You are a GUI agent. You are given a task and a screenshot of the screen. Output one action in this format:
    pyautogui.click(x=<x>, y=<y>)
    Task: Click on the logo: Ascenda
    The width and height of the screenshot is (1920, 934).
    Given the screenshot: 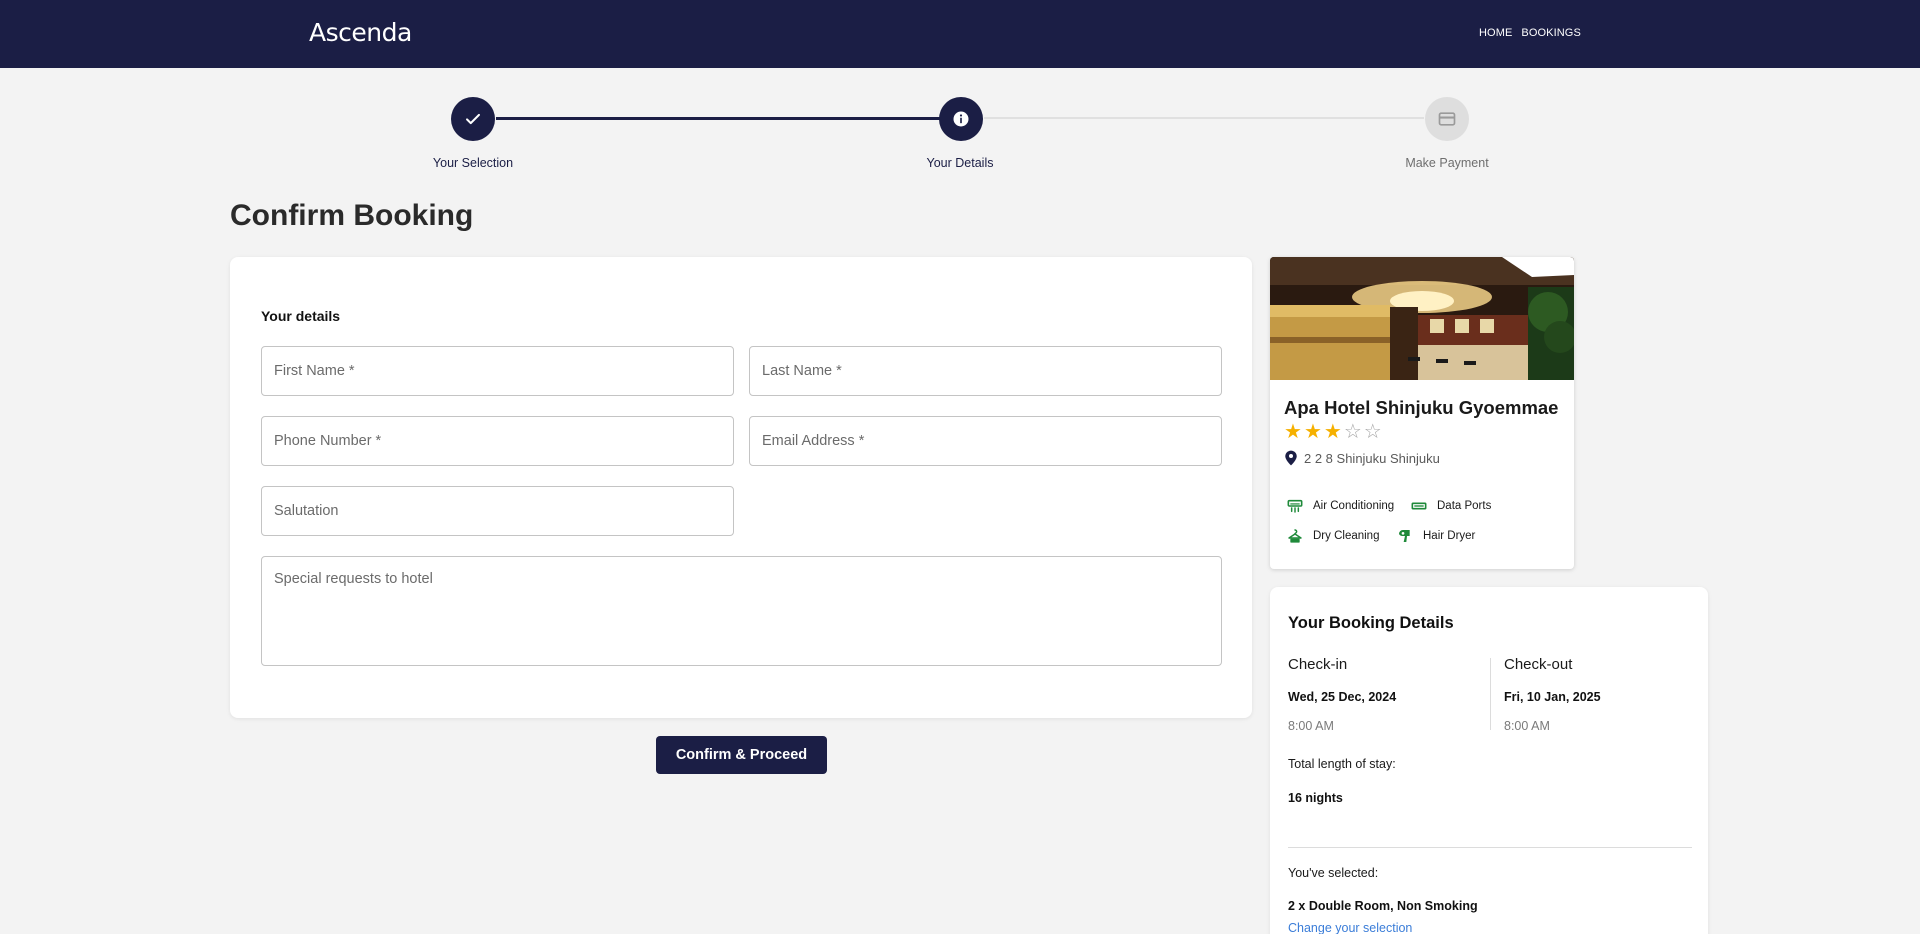 What is the action you would take?
    pyautogui.click(x=360, y=32)
    